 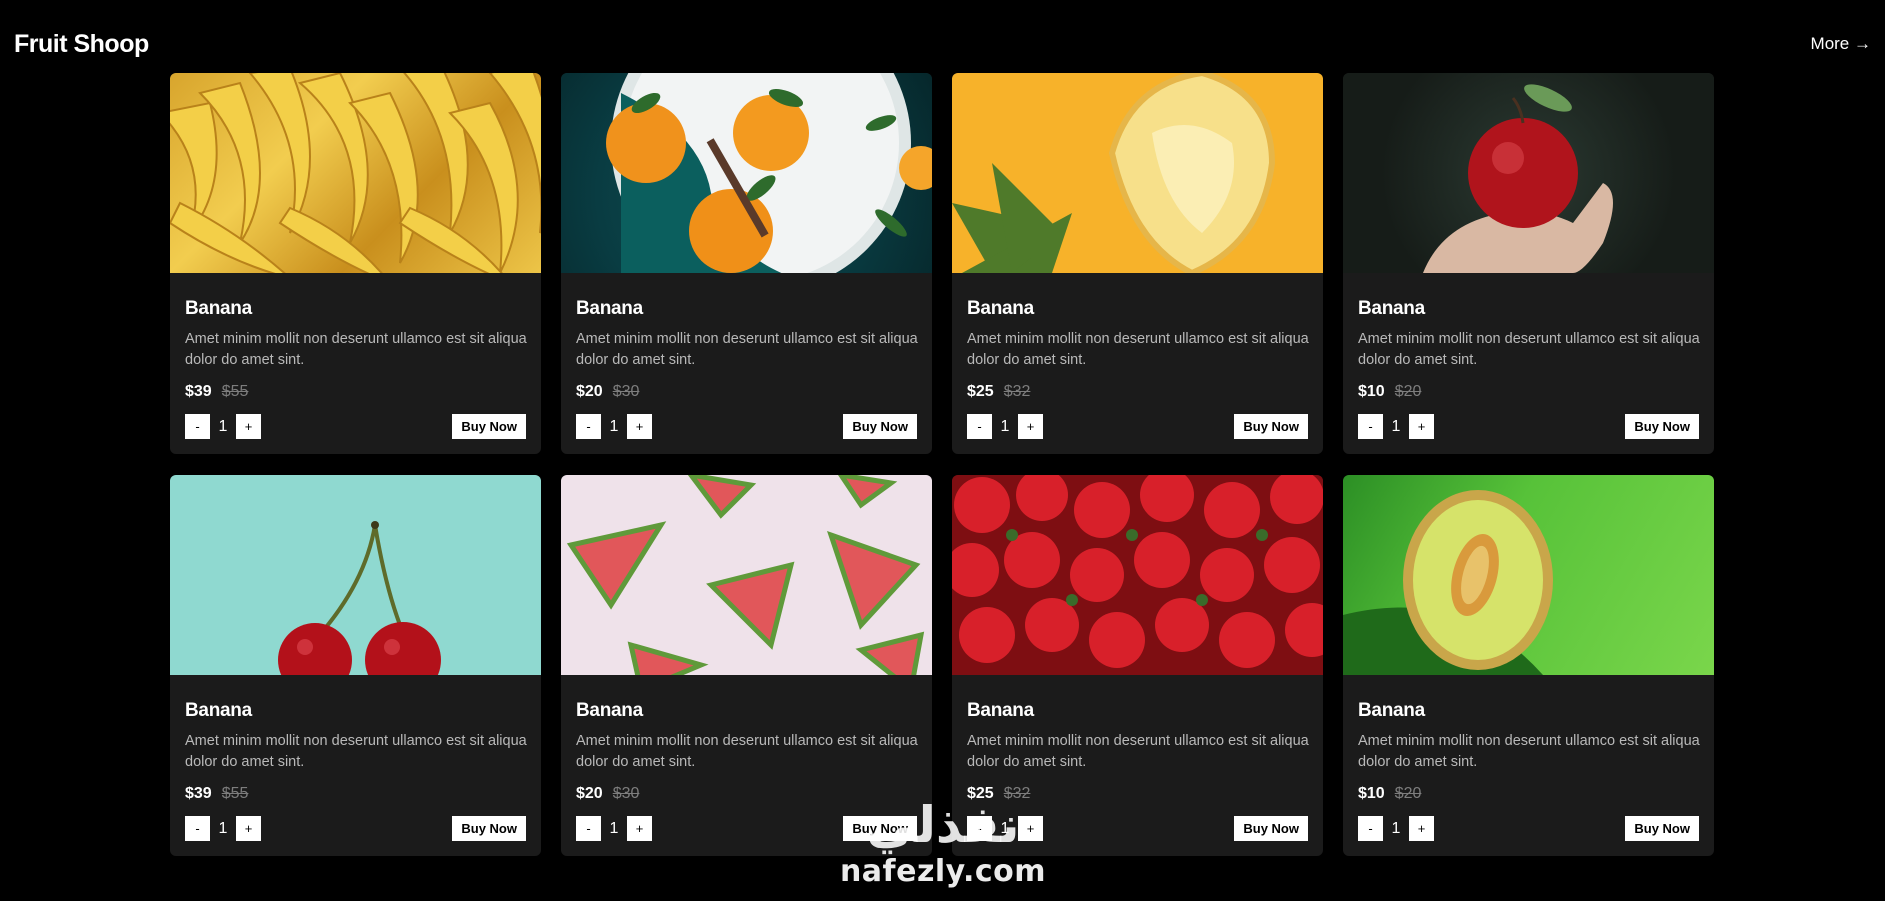 I want to click on brand-title: Fruit Shoop, so click(x=81, y=44).